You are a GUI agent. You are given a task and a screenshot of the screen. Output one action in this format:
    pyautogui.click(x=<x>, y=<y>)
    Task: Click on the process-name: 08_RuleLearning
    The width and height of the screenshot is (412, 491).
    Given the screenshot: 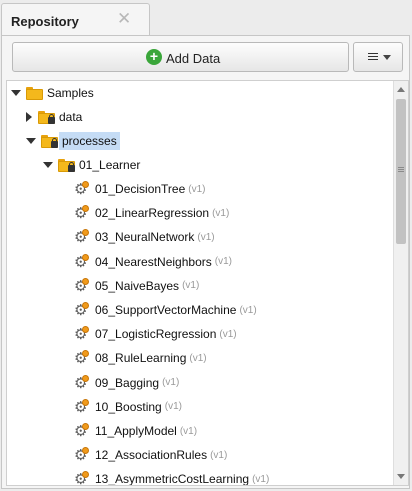 What is the action you would take?
    pyautogui.click(x=141, y=358)
    